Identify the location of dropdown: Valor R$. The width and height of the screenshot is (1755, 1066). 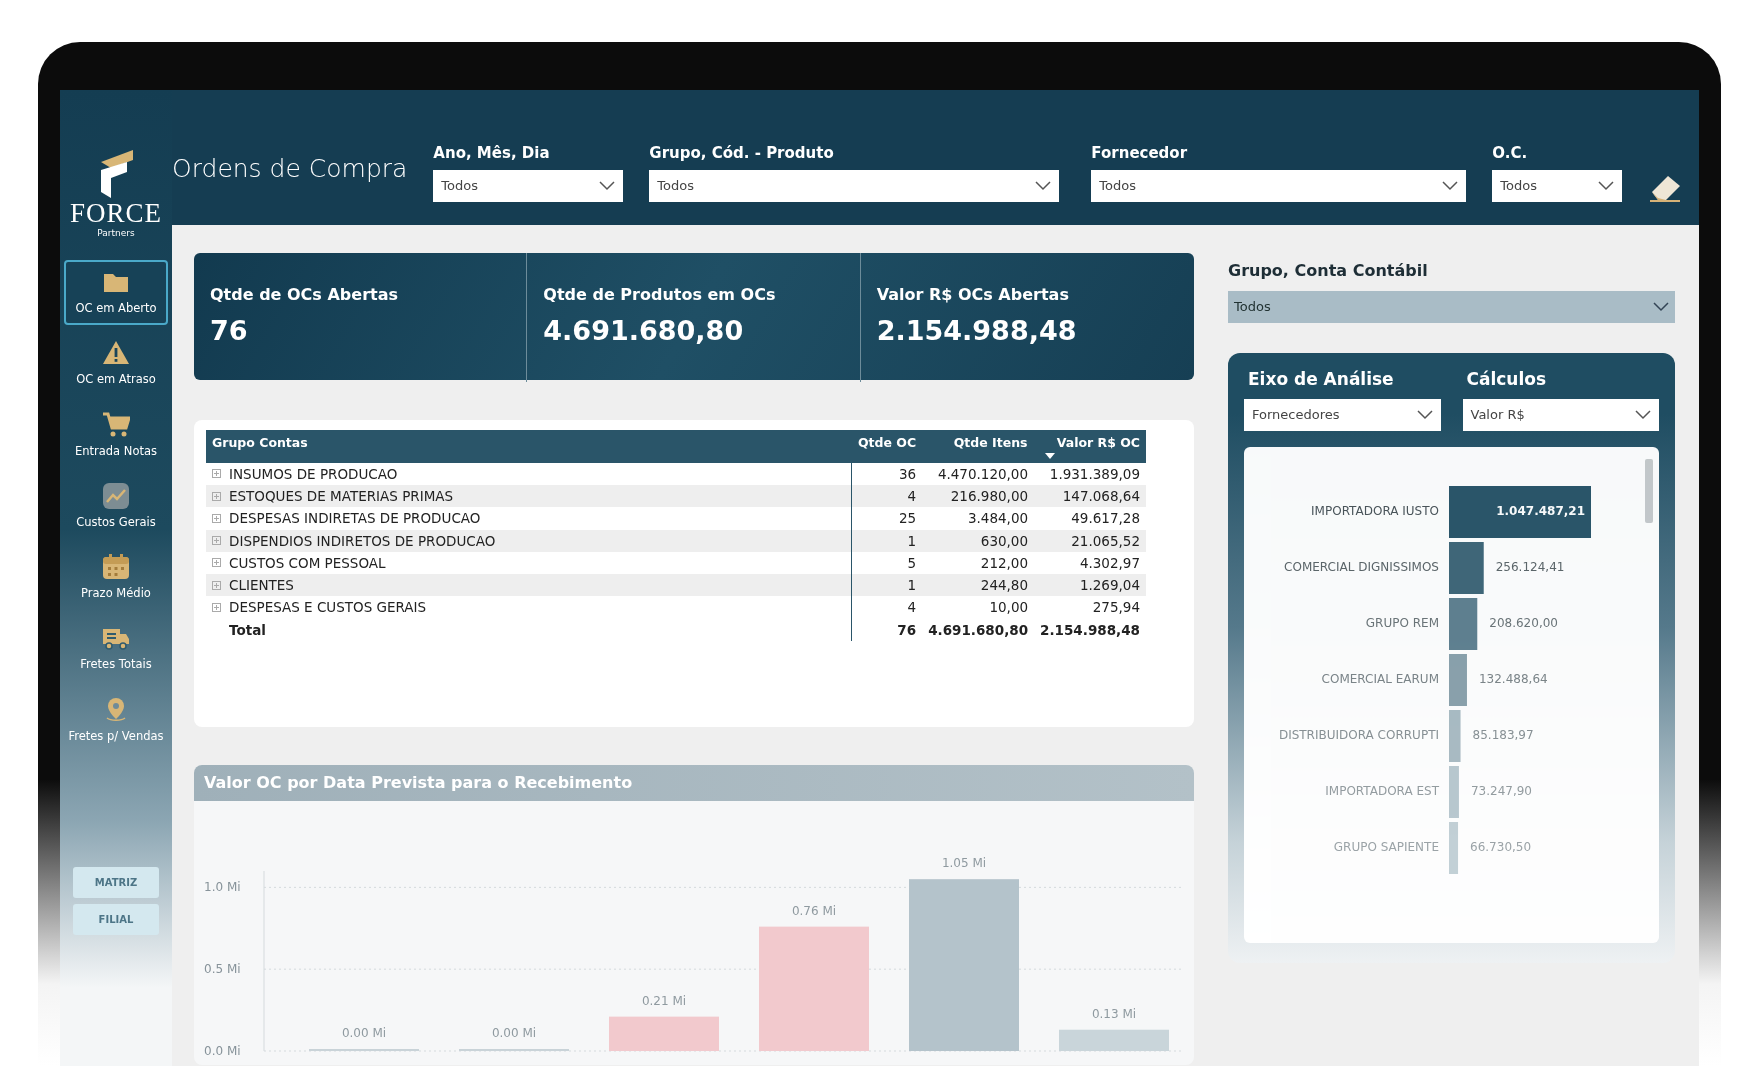
(1560, 414).